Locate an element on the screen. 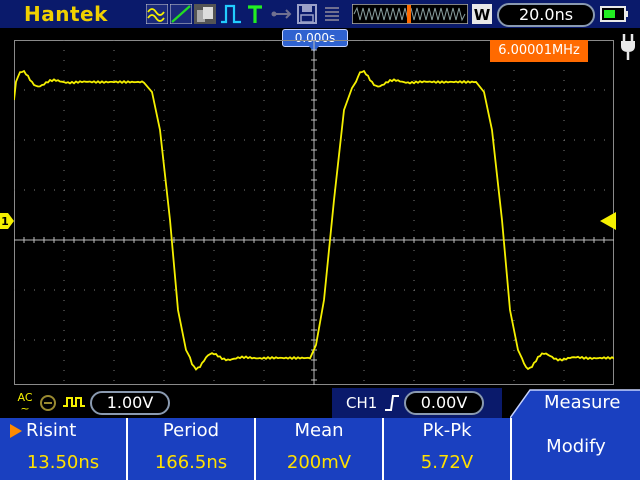 The image size is (640, 480). memory-position-bar is located at coordinates (410, 14).